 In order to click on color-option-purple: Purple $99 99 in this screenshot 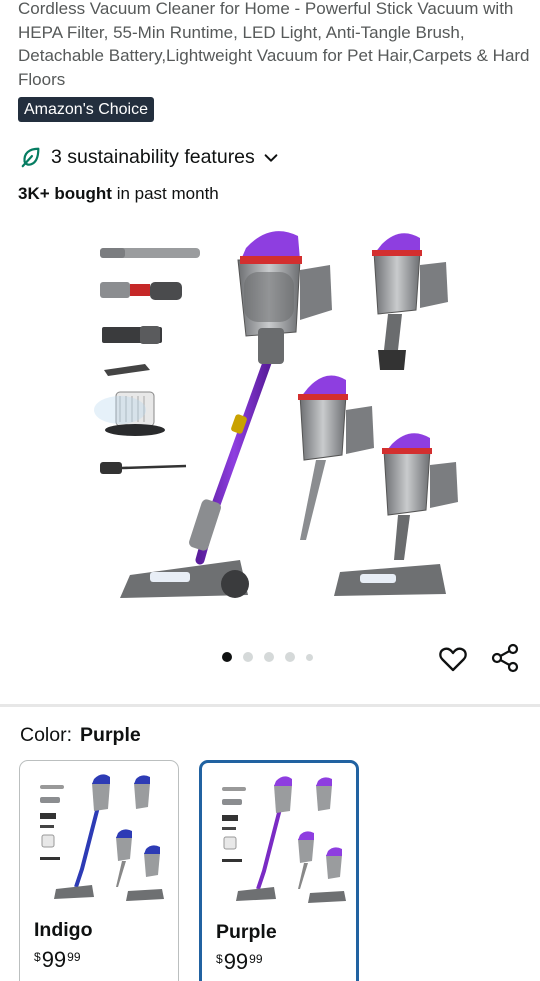, I will do `click(279, 870)`.